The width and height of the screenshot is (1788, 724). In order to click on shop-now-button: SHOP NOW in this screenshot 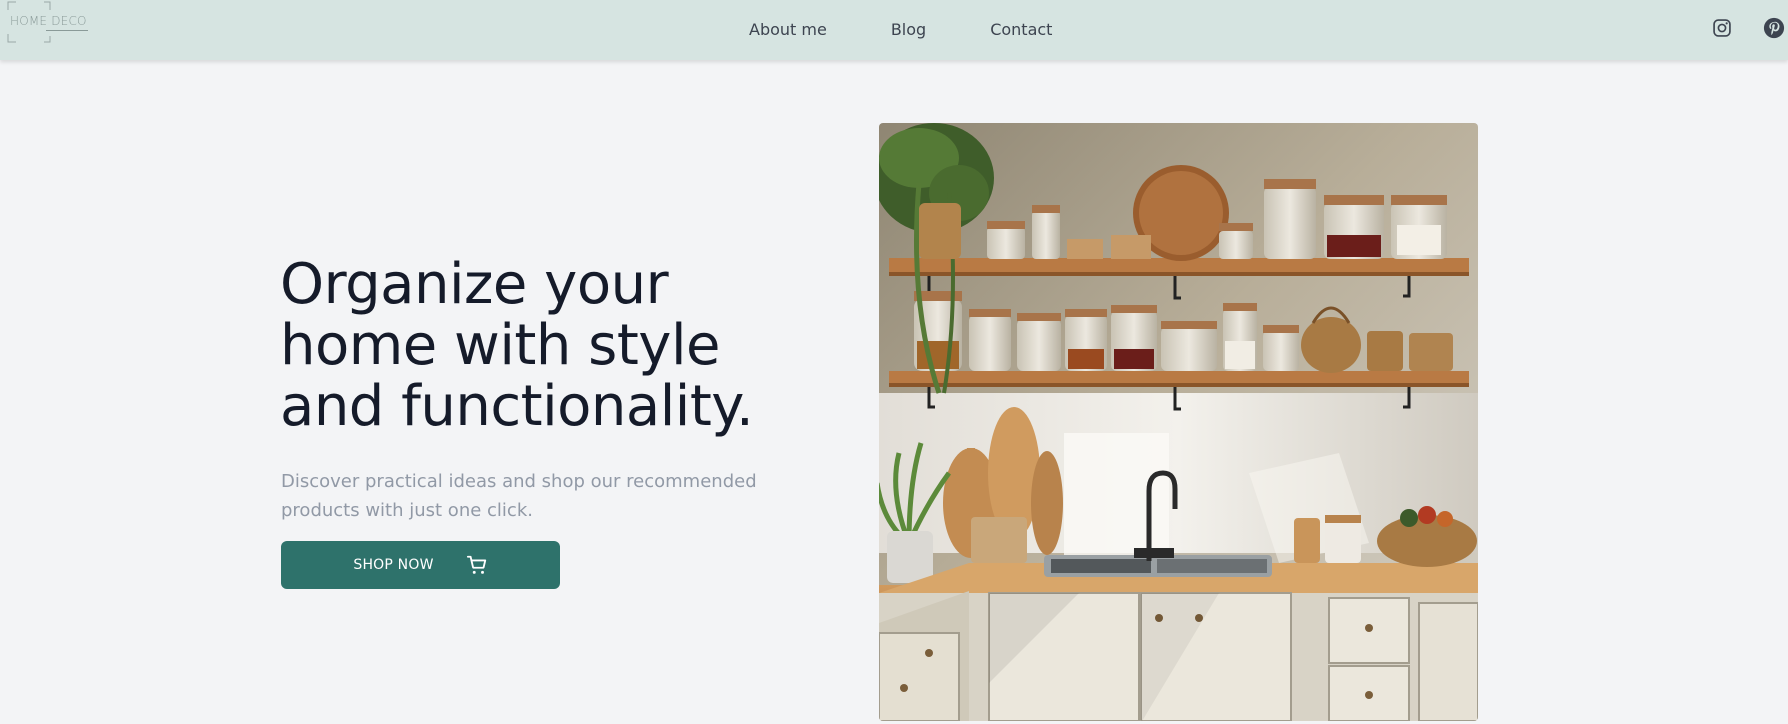, I will do `click(420, 565)`.